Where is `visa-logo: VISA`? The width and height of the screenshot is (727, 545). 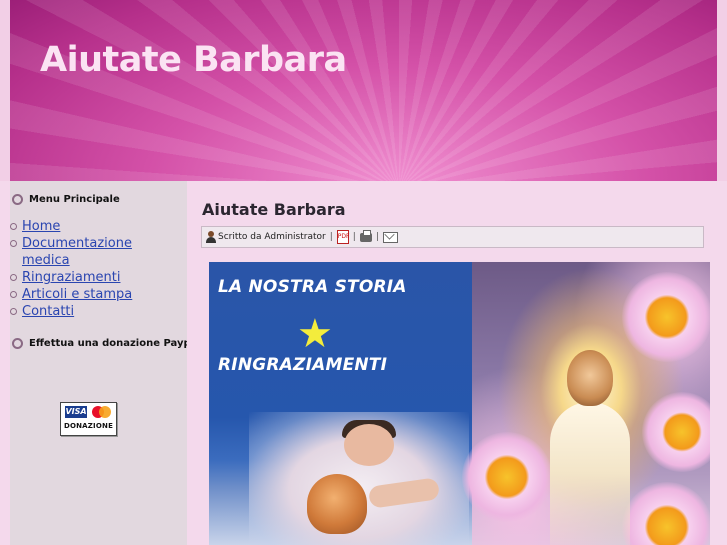
visa-logo: VISA is located at coordinates (76, 412).